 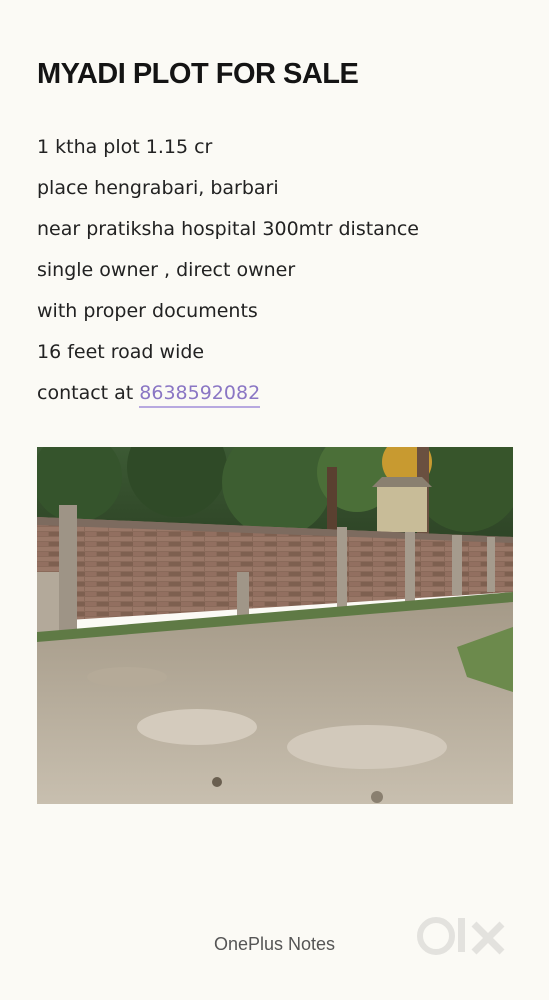 What do you see at coordinates (147, 311) in the screenshot?
I see `note-line-documents: with proper documents` at bounding box center [147, 311].